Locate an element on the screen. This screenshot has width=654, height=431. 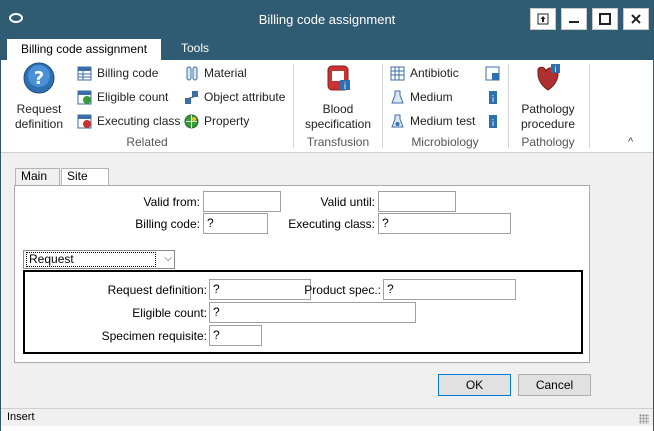
help-icon: ? is located at coordinates (39, 80).